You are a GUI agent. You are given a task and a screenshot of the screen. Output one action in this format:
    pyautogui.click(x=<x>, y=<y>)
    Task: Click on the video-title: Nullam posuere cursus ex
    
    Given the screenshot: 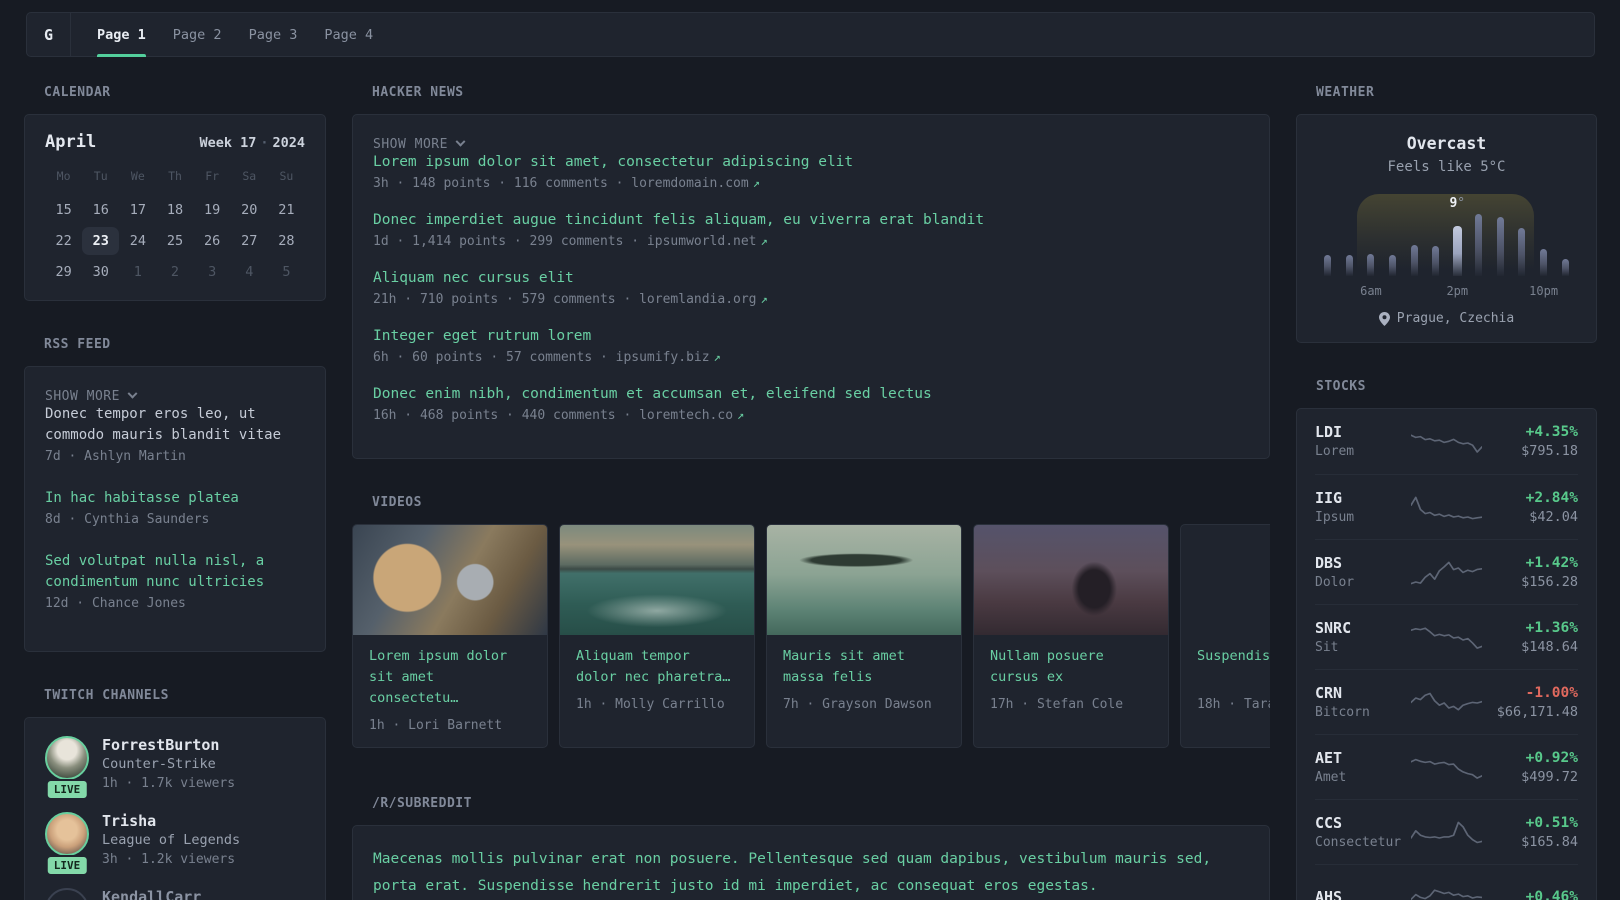 What is the action you would take?
    pyautogui.click(x=1071, y=667)
    